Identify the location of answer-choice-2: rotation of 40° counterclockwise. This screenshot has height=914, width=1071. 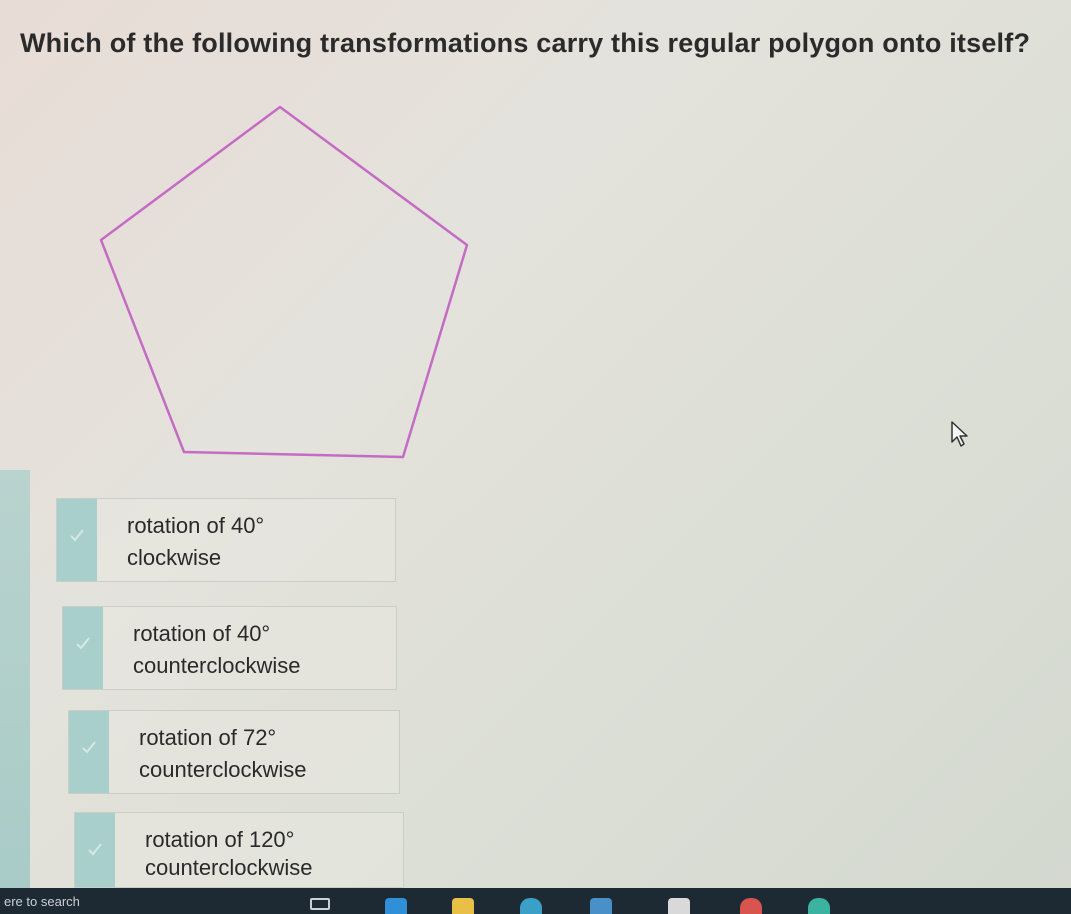
(229, 648).